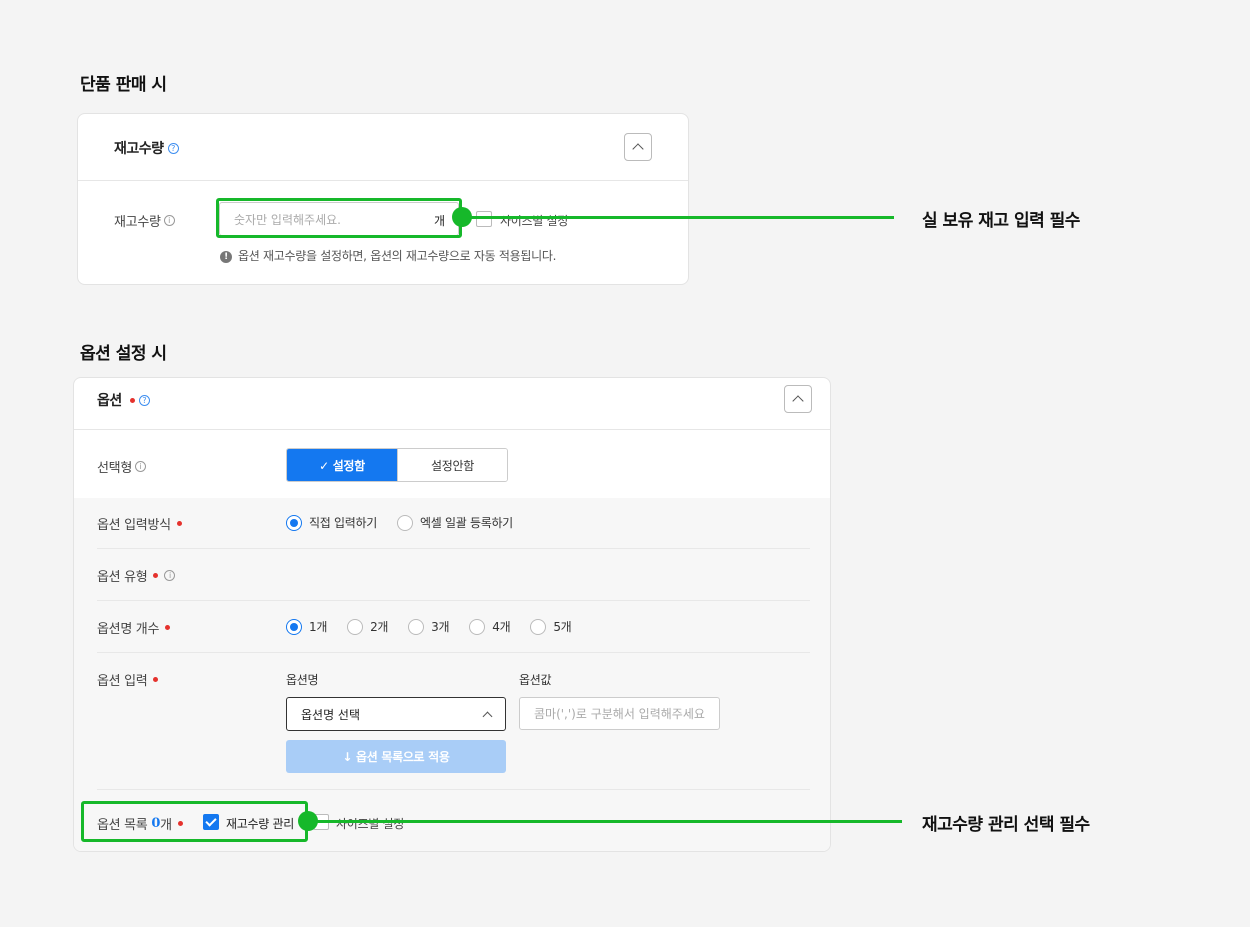  What do you see at coordinates (490, 626) in the screenshot?
I see `radio-count-4: 4개` at bounding box center [490, 626].